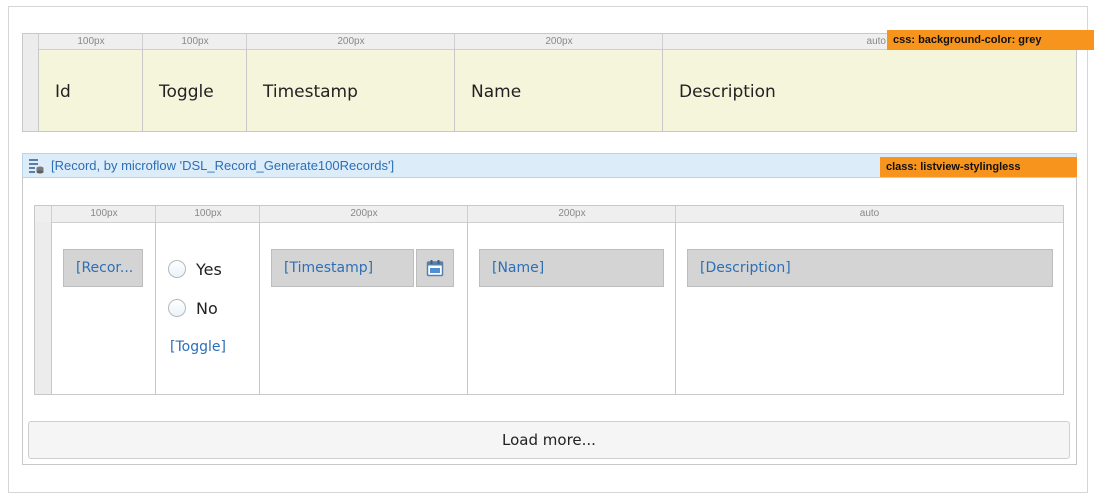  What do you see at coordinates (978, 167) in the screenshot?
I see `class-annotation-tag: class: listview-stylingless` at bounding box center [978, 167].